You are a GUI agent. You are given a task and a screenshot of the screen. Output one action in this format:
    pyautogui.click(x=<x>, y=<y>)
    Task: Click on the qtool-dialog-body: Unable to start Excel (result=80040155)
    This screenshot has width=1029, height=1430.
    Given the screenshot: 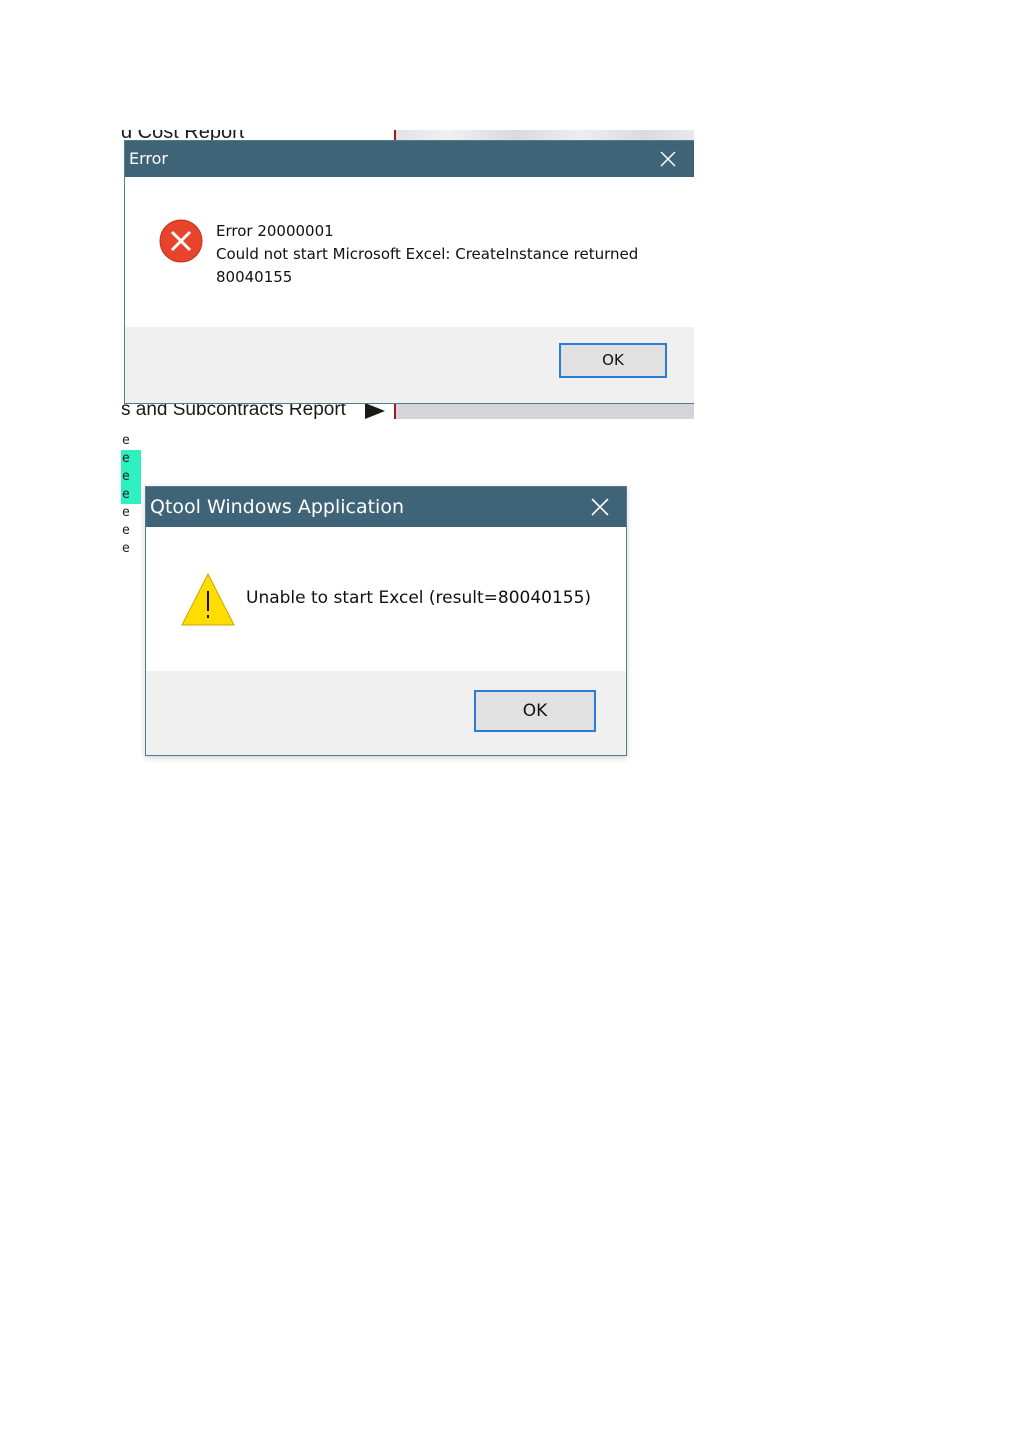 What is the action you would take?
    pyautogui.click(x=386, y=599)
    